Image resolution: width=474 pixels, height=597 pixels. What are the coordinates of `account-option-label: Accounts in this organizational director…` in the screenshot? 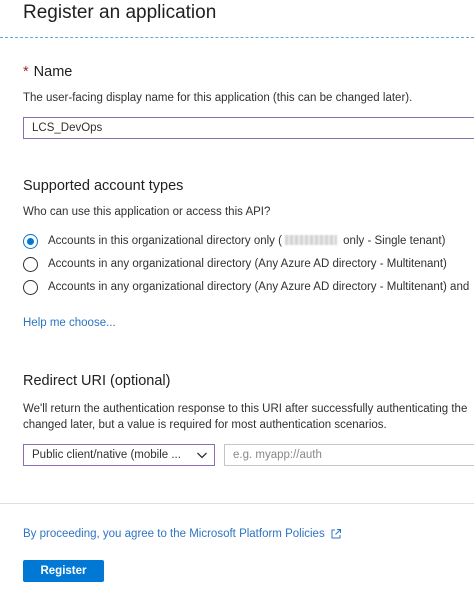 It's located at (246, 241).